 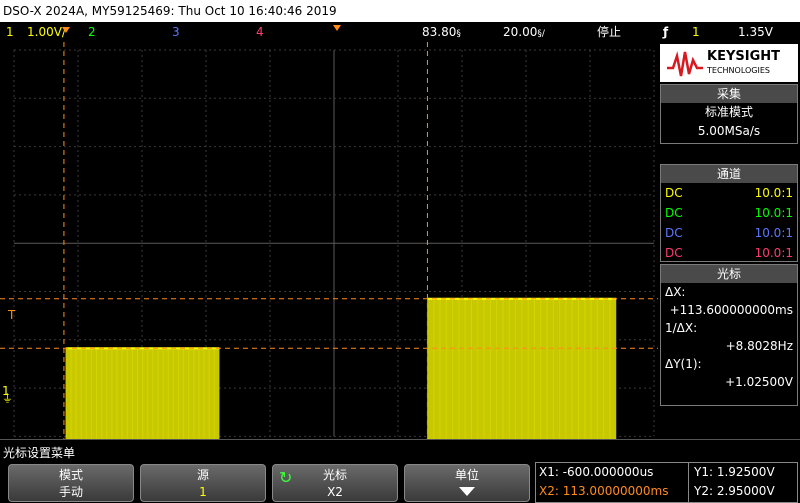 What do you see at coordinates (70, 475) in the screenshot?
I see `mode-label: 模式` at bounding box center [70, 475].